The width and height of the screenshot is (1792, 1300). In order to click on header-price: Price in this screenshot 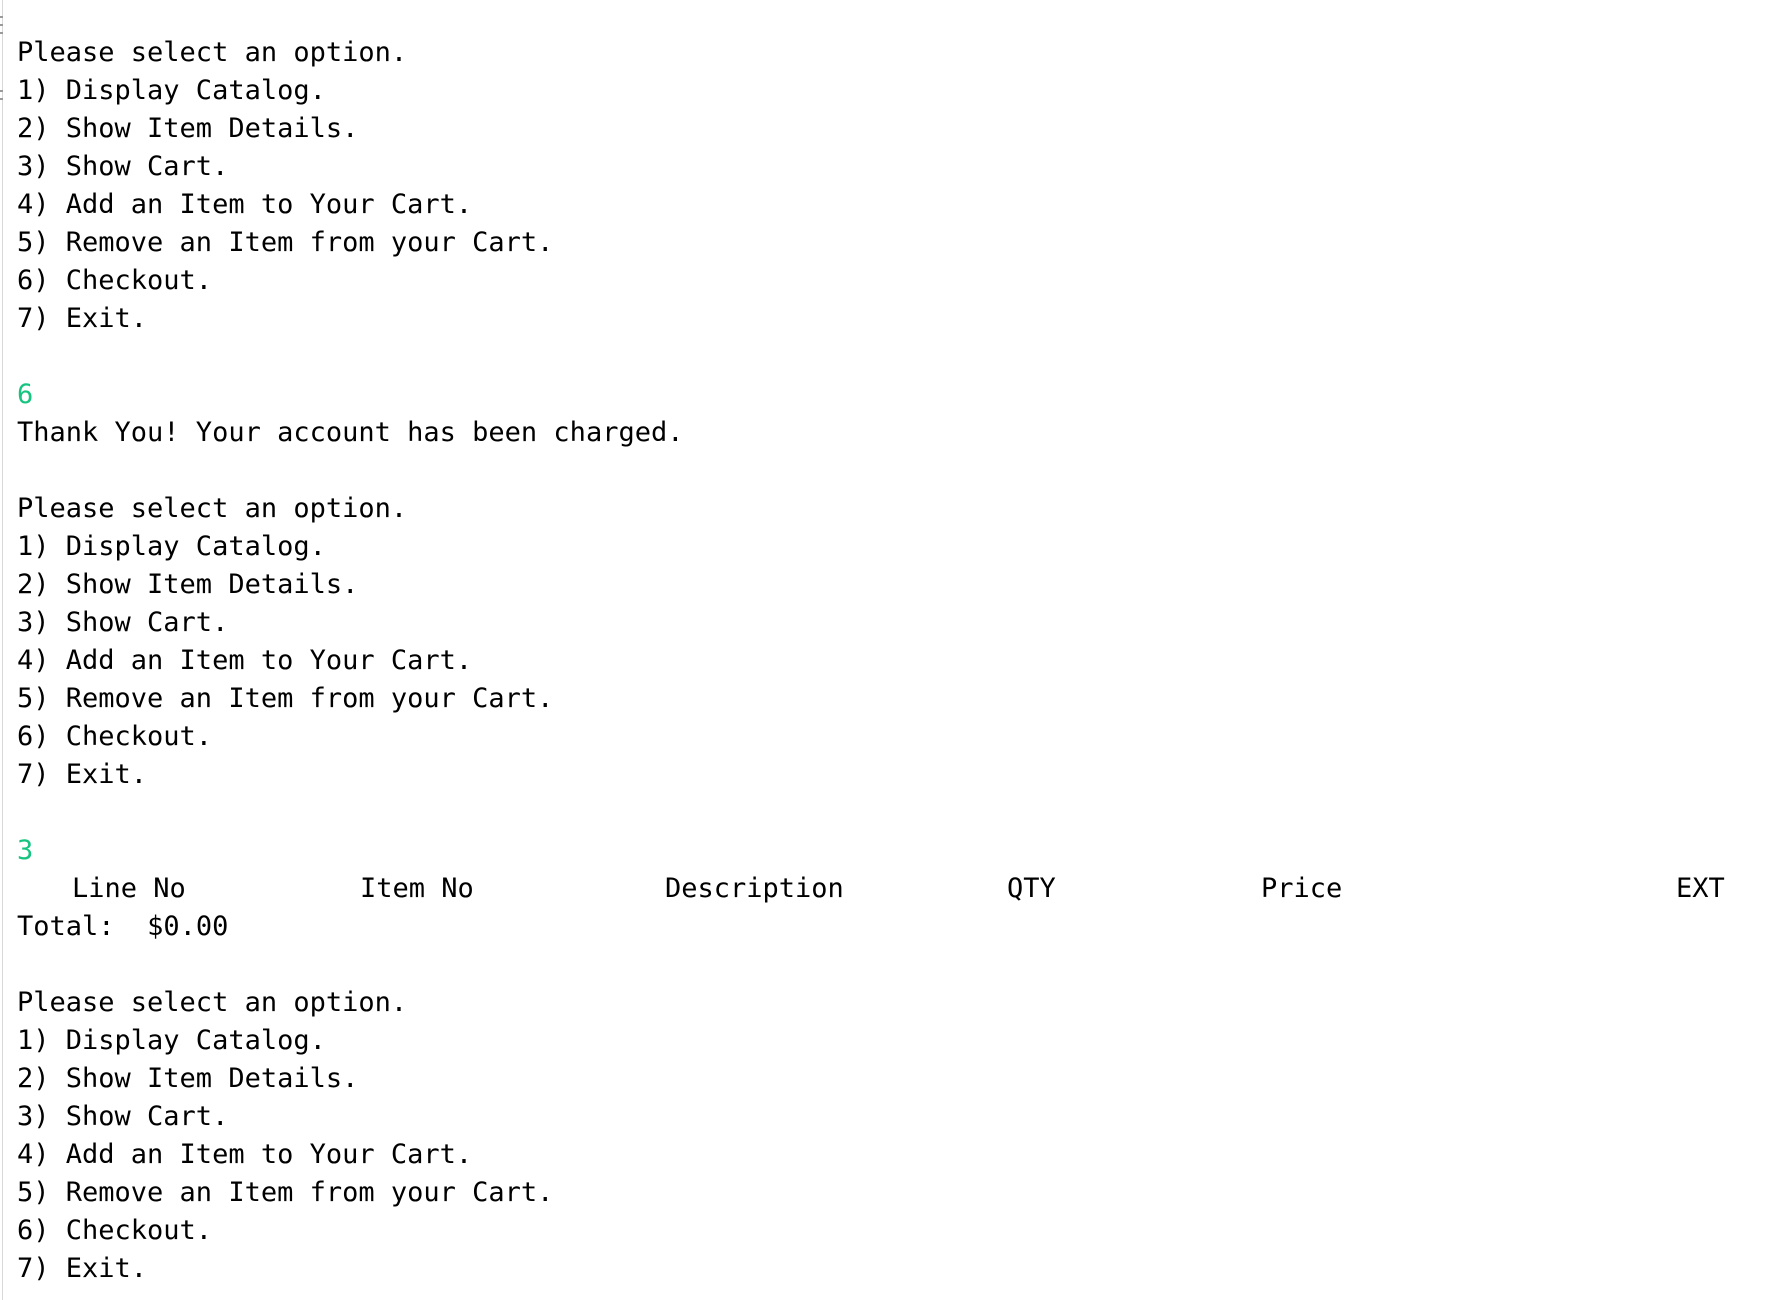, I will do `click(1302, 888)`.